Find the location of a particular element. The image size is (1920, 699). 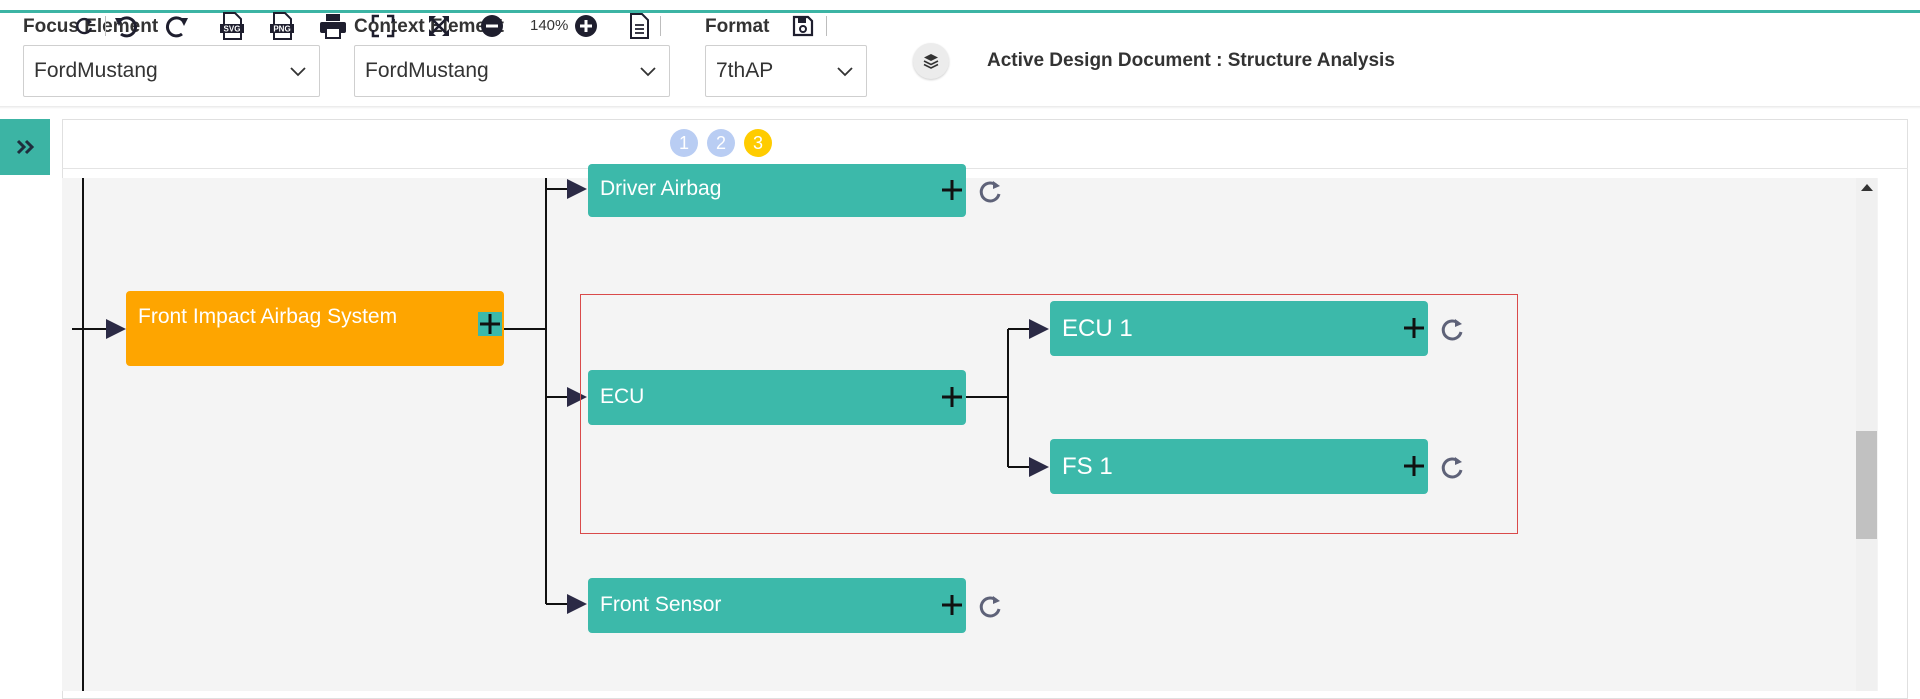

expand-all-button is located at coordinates (439, 26).